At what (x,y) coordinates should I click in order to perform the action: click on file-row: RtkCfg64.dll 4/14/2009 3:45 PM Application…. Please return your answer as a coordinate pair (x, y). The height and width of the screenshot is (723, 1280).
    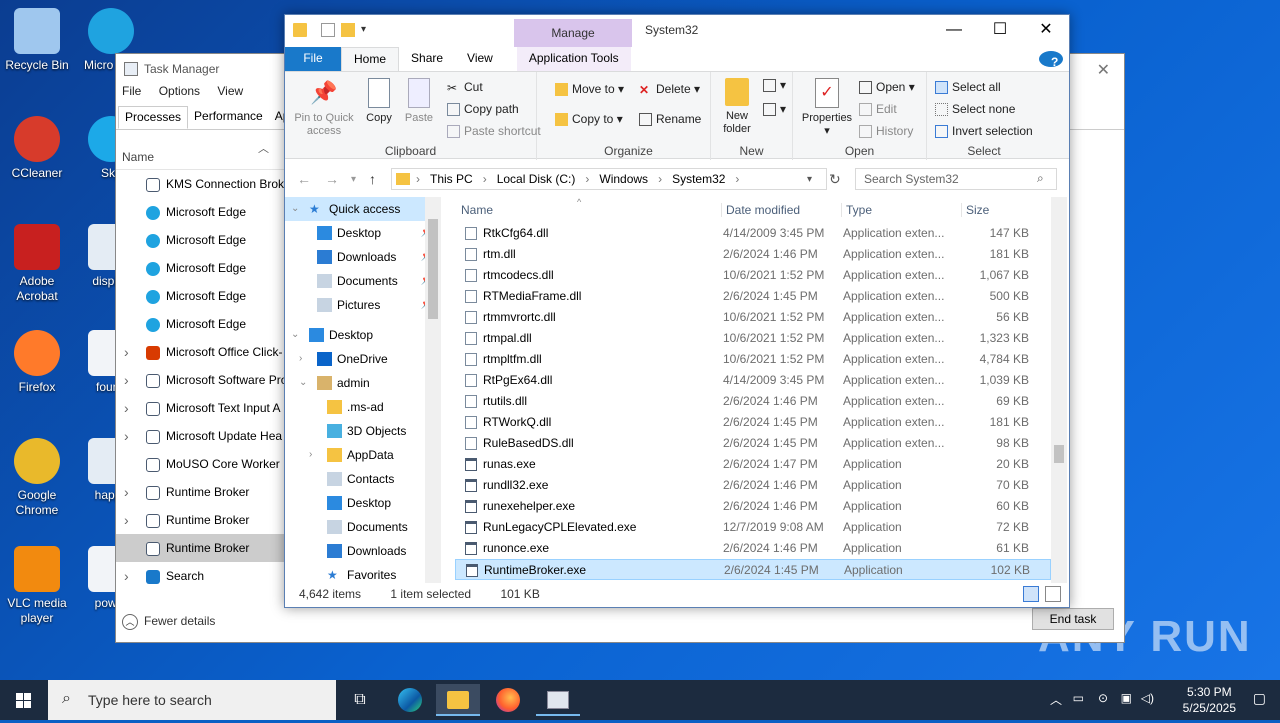
    Looking at the image, I should click on (753, 233).